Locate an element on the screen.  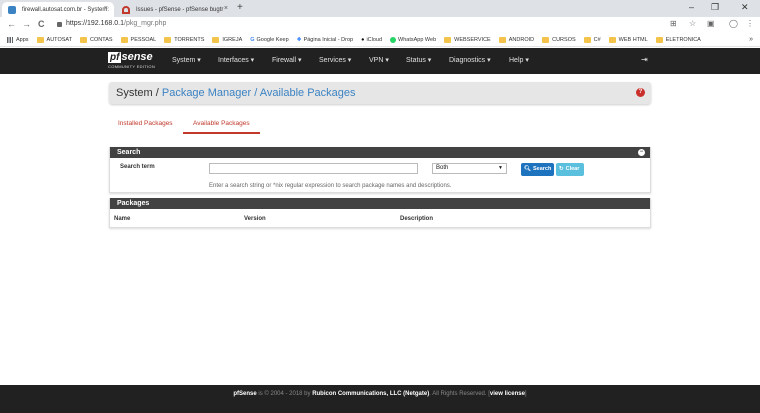
footer-rights: . All Rights Reserved. [ is located at coordinates (459, 394).